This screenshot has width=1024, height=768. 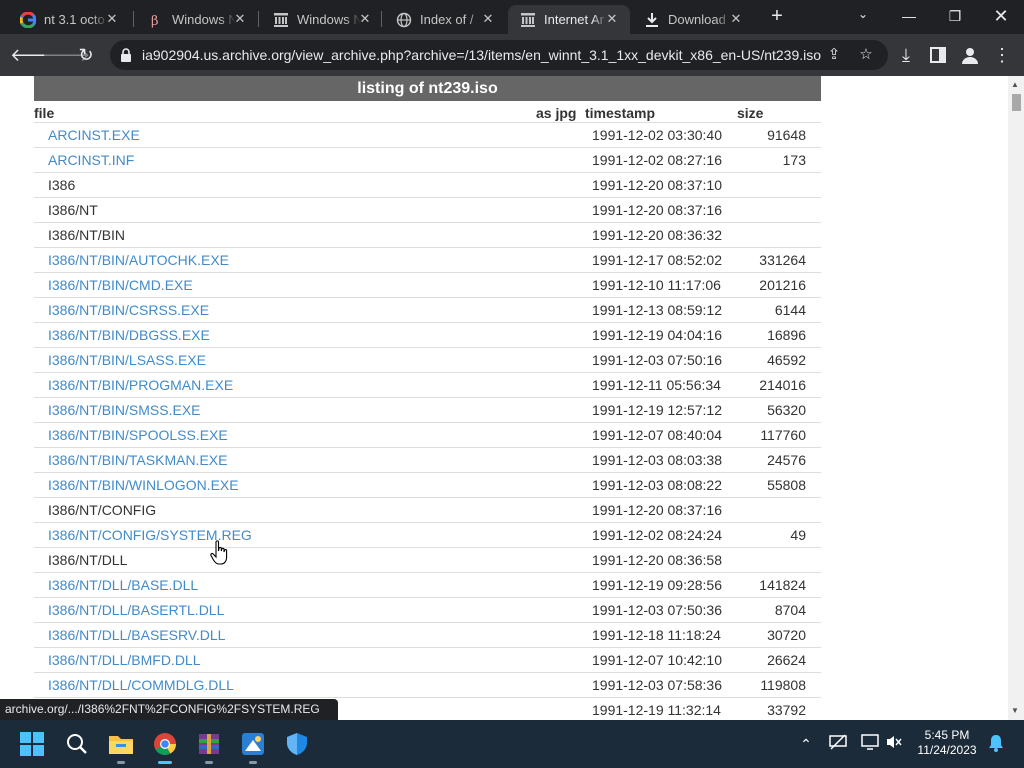 I want to click on share-icon: ⇪, so click(x=834, y=55).